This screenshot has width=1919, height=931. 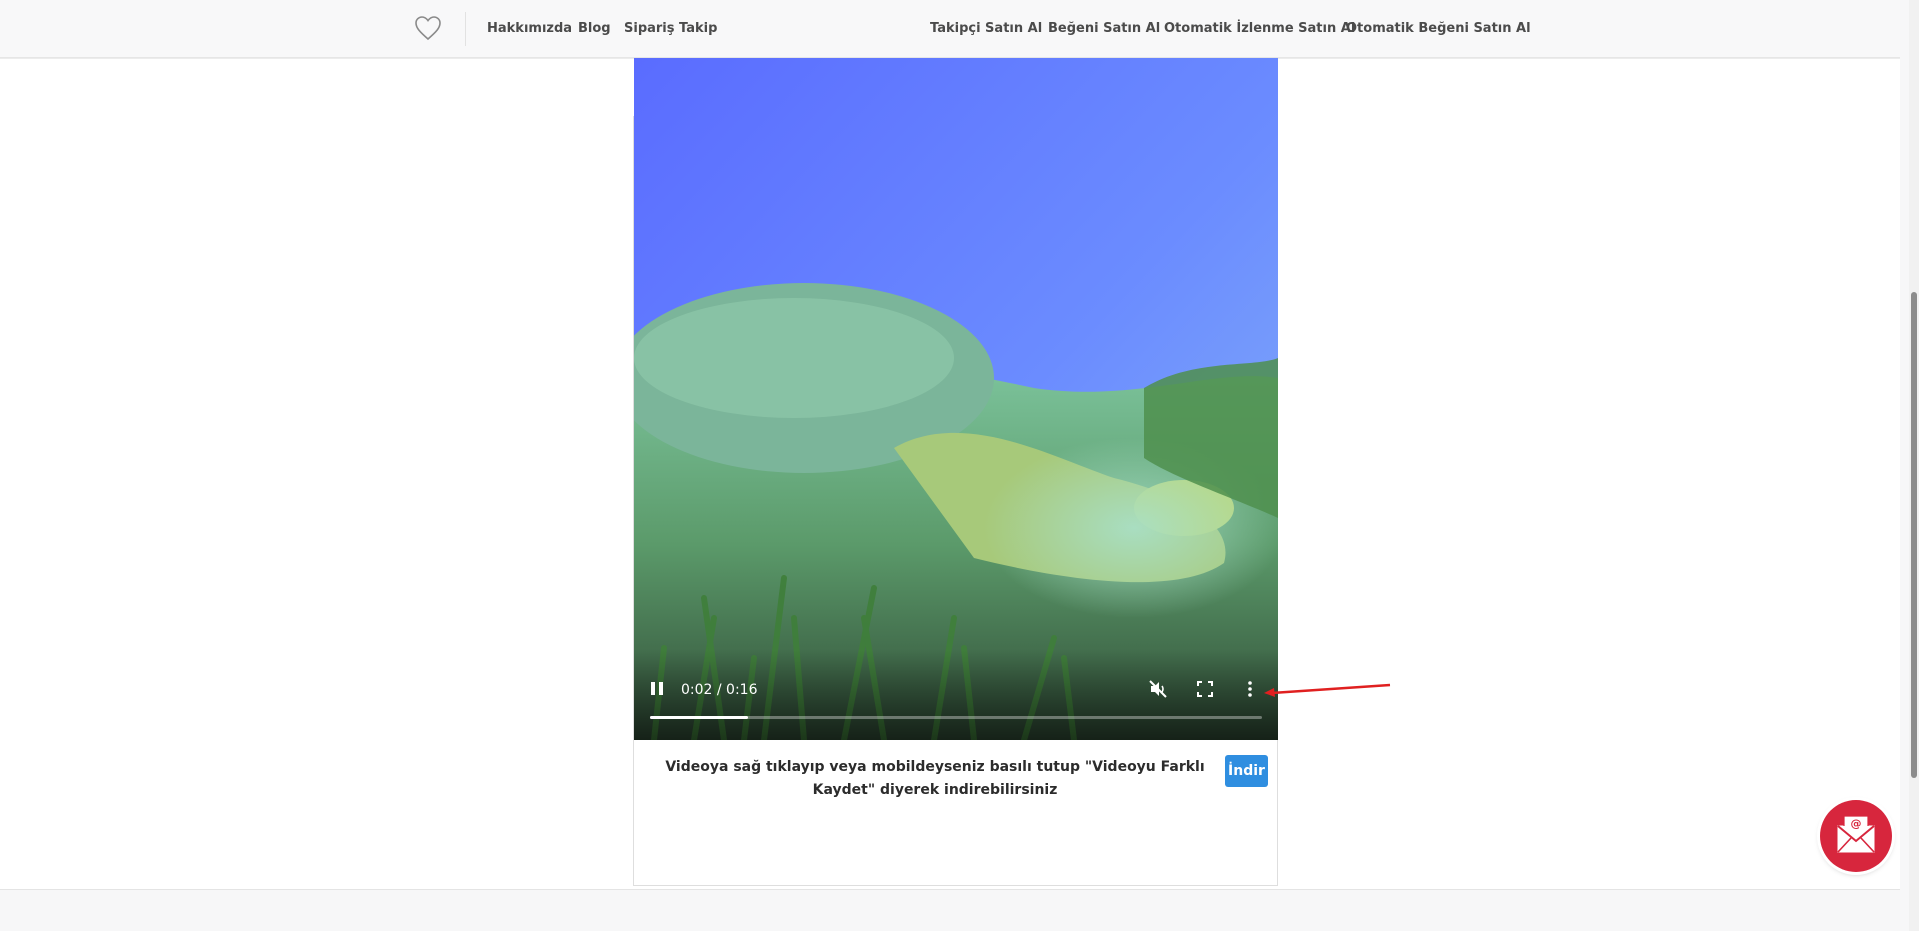 What do you see at coordinates (657, 689) in the screenshot?
I see `pause-icon` at bounding box center [657, 689].